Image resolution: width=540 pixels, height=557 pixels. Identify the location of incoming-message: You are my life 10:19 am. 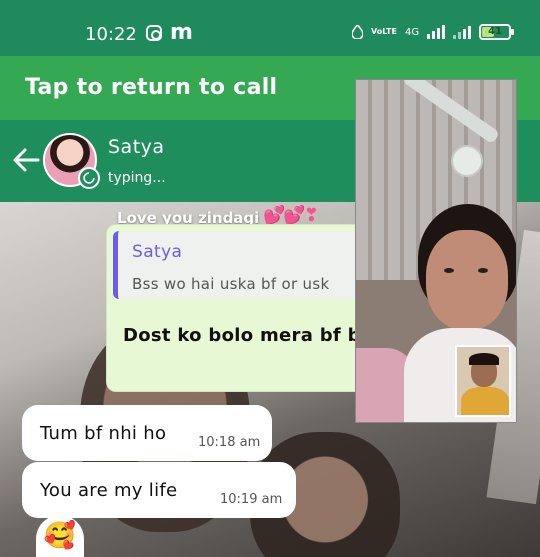
(159, 490).